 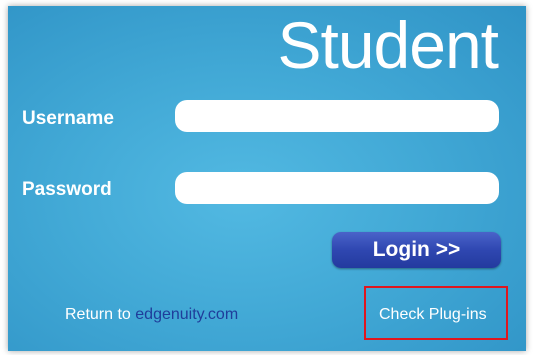 I want to click on login-button: Login >>, so click(x=416, y=250).